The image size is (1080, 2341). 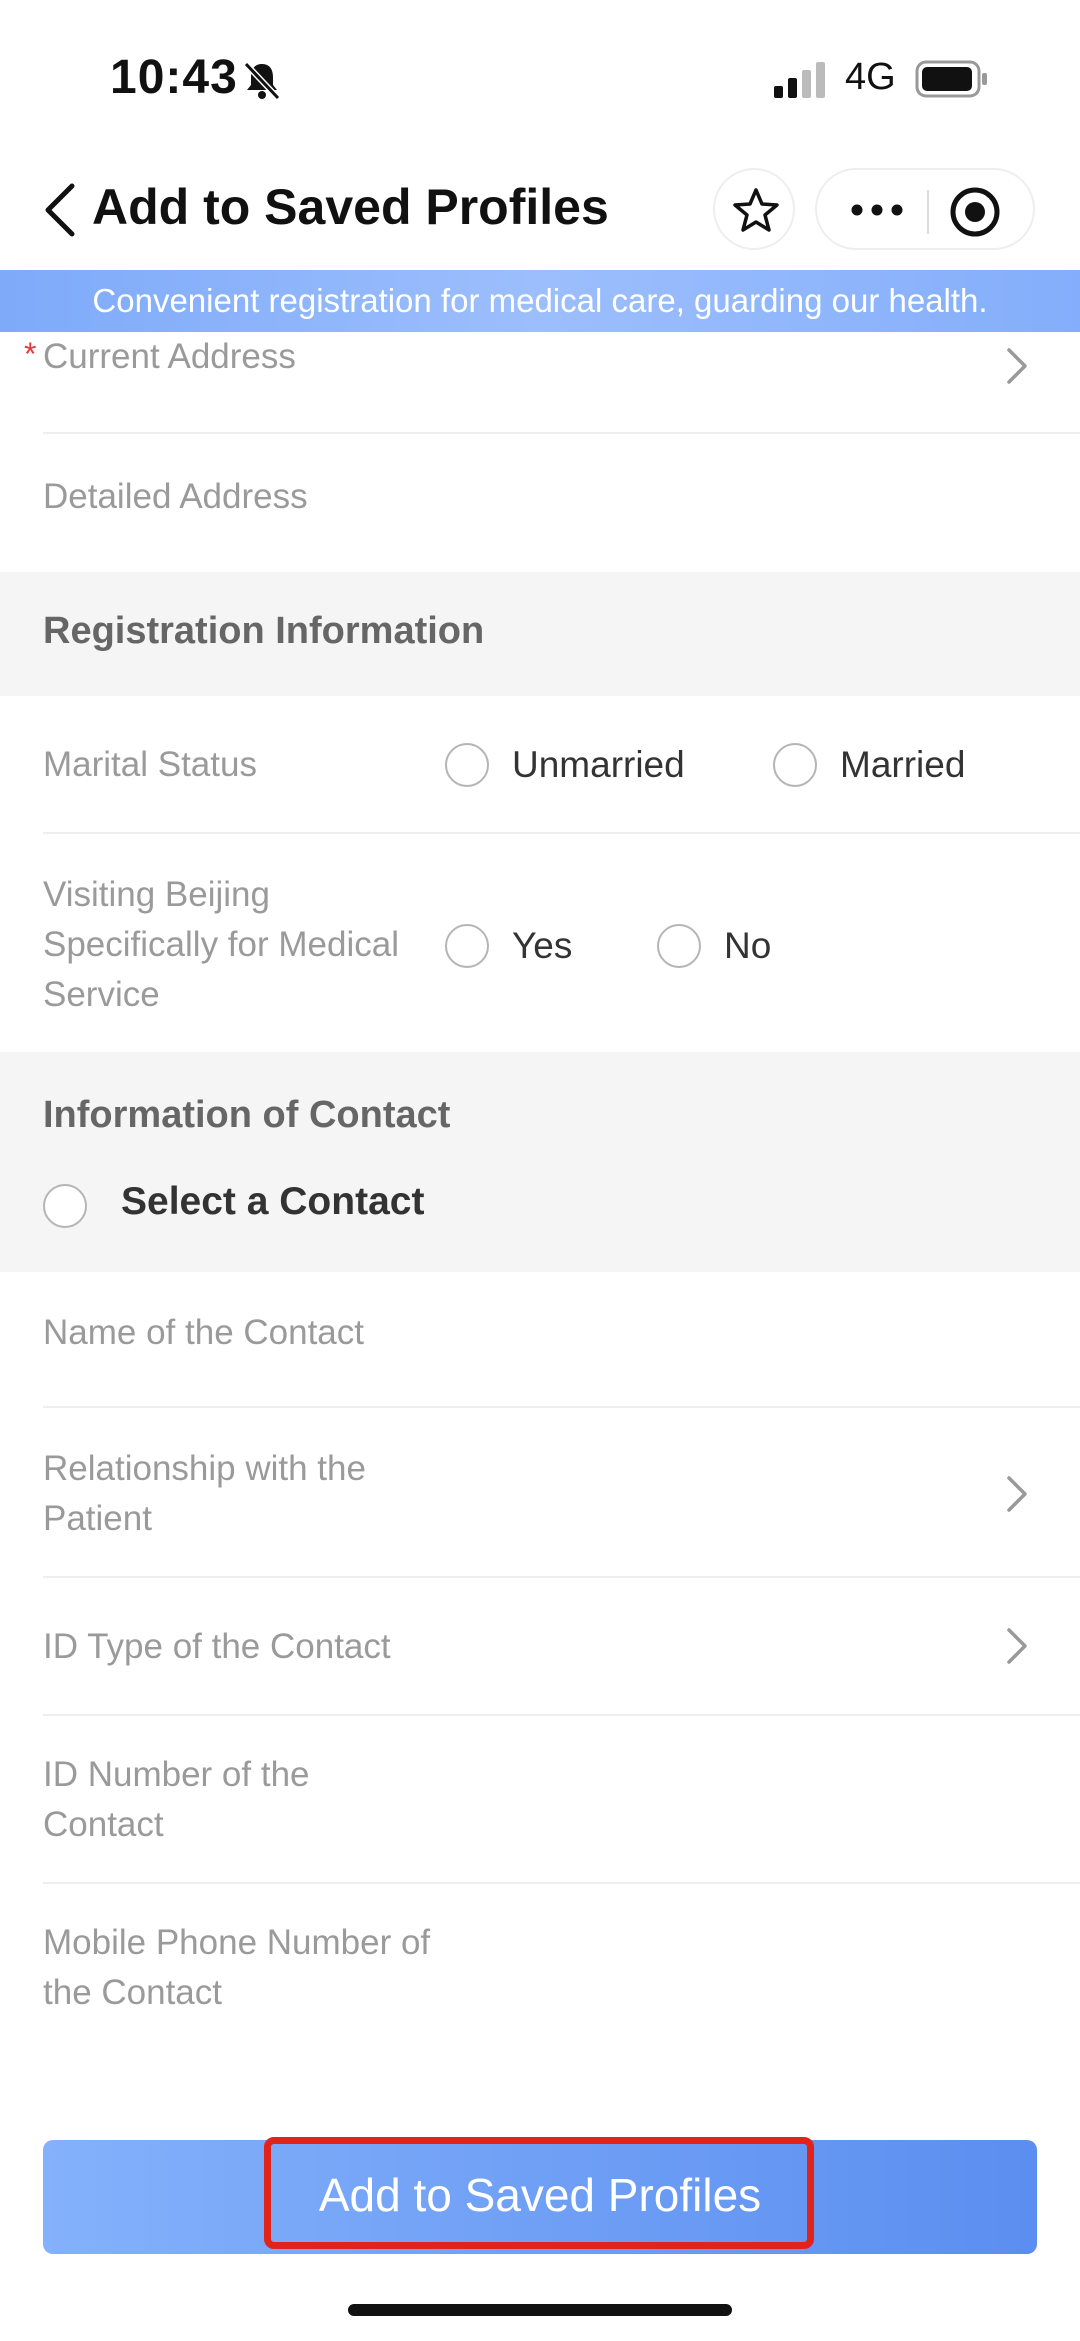 I want to click on contact-name-row: Name of the Contact, so click(x=540, y=1340).